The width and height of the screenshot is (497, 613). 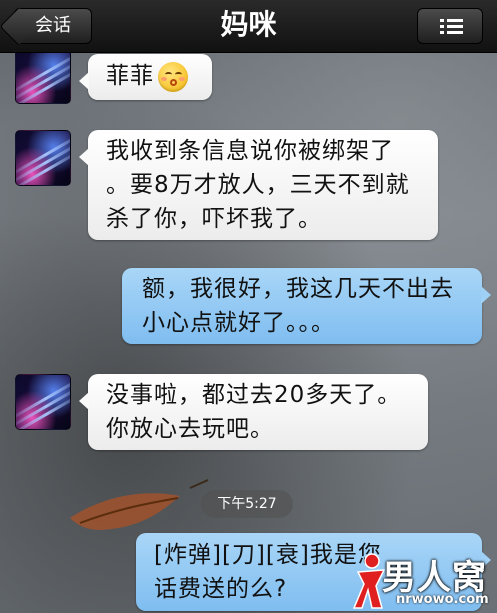 What do you see at coordinates (190, 429) in the screenshot?
I see `message-line: 你放心去玩吧。` at bounding box center [190, 429].